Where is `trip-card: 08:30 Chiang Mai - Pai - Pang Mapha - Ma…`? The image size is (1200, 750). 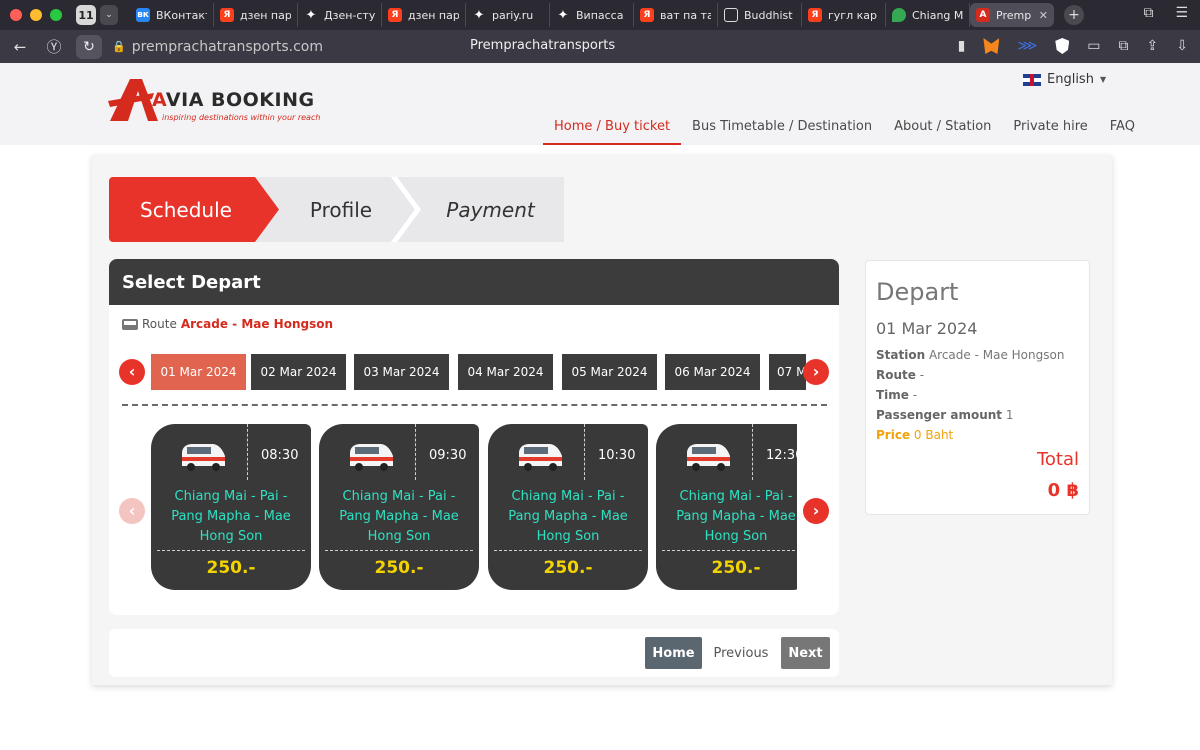
trip-card: 08:30 Chiang Mai - Pai - Pang Mapha - Ma… is located at coordinates (231, 507).